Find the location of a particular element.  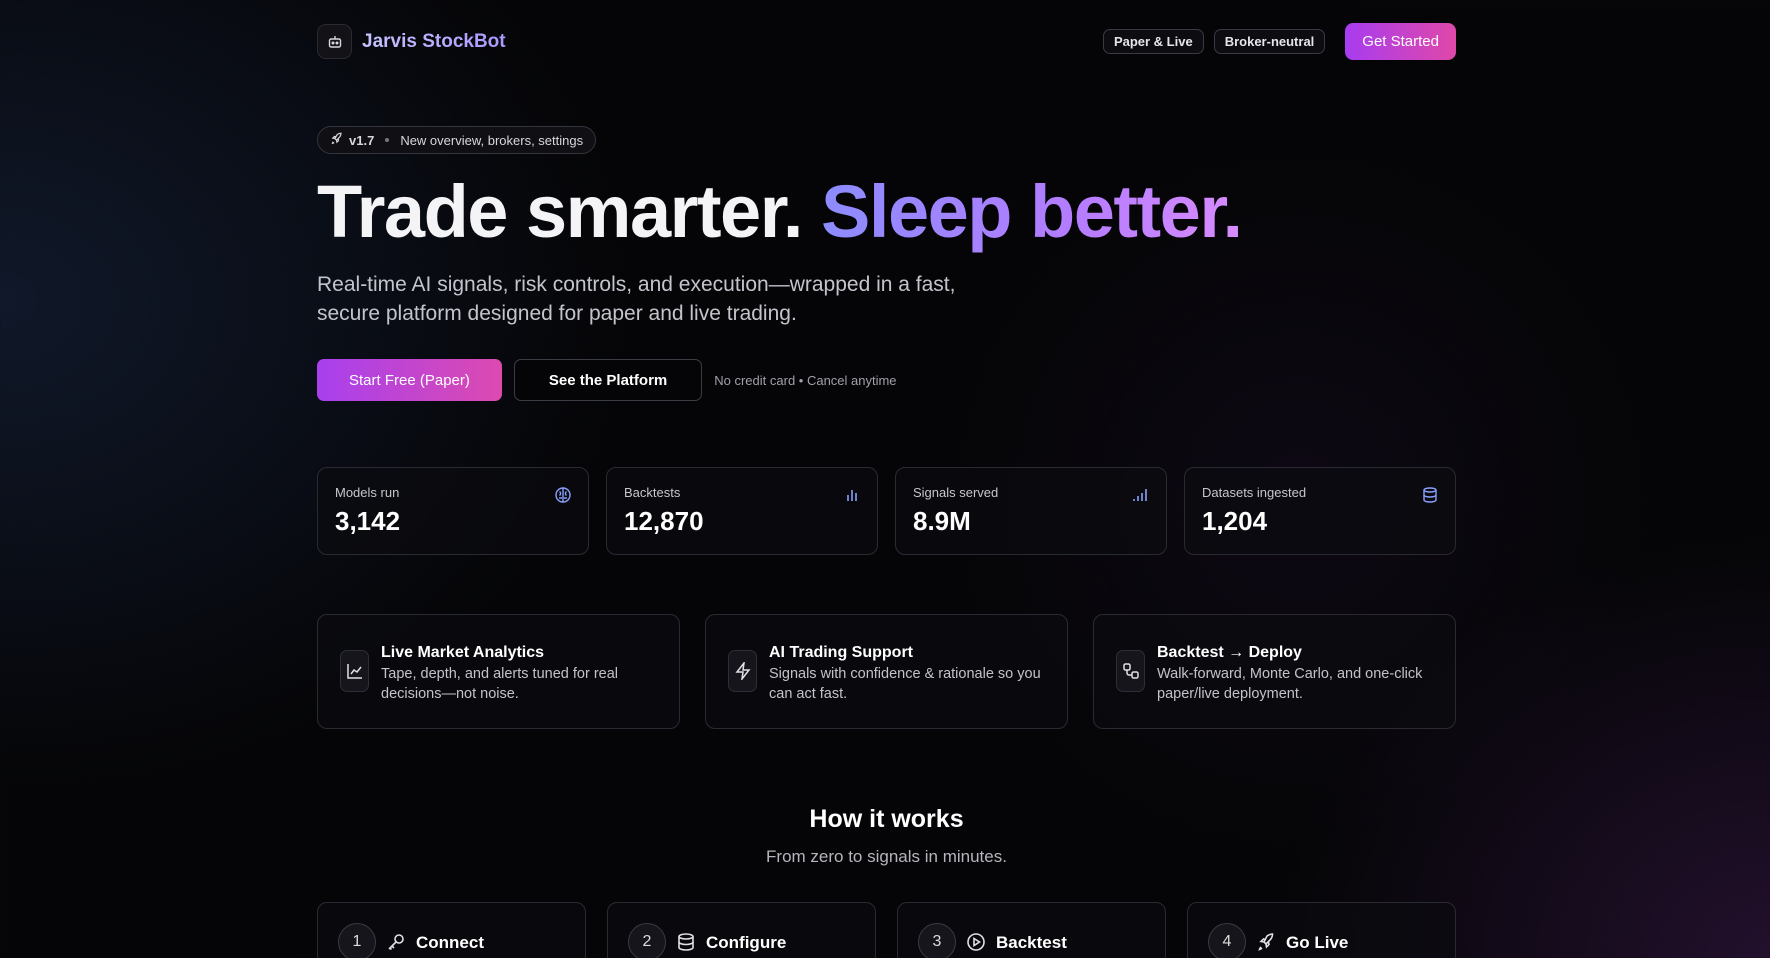

play-circle-icon is located at coordinates (976, 942).